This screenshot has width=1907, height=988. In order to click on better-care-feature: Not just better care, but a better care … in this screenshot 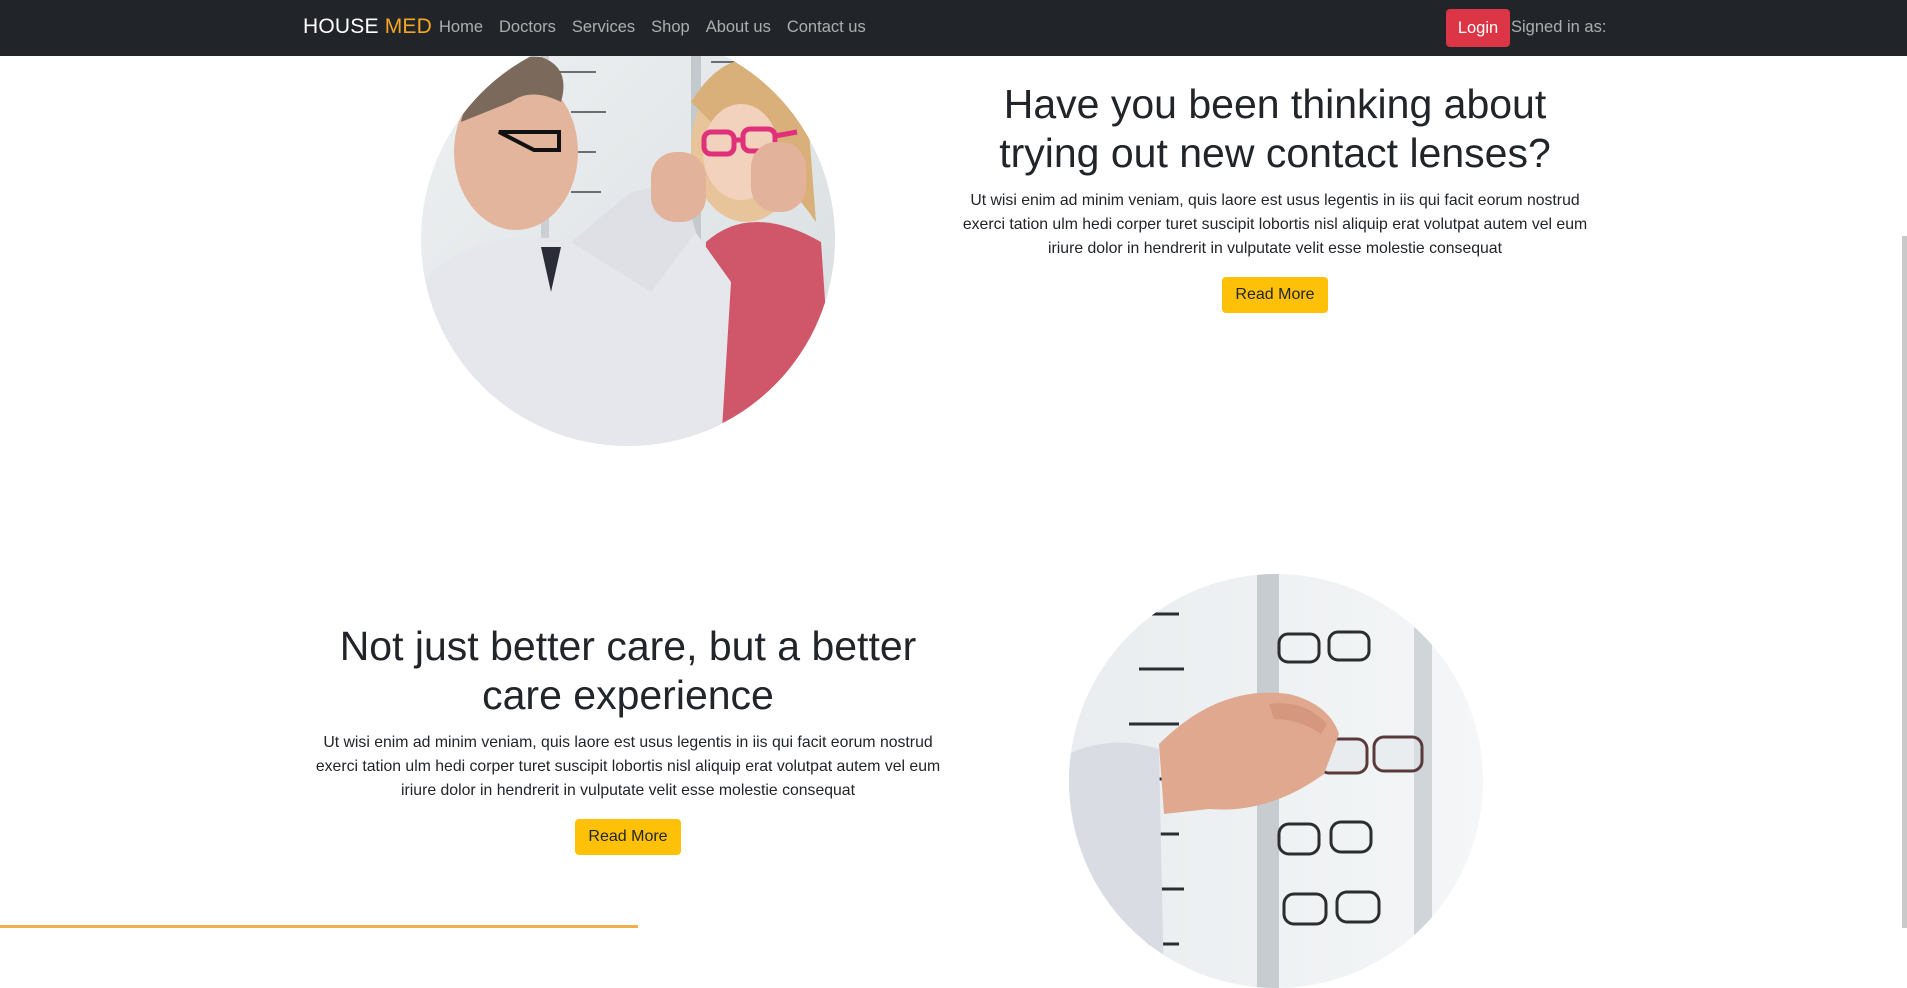, I will do `click(628, 738)`.